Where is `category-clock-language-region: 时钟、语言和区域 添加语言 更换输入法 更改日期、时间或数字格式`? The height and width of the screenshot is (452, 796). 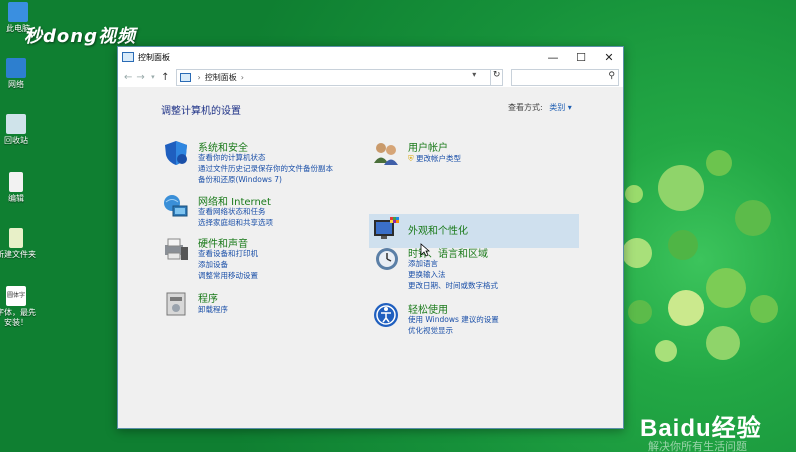
category-clock-language-region: 时钟、语言和区域 添加语言 更换输入法 更改日期、时间或数字格式 is located at coordinates (472, 269).